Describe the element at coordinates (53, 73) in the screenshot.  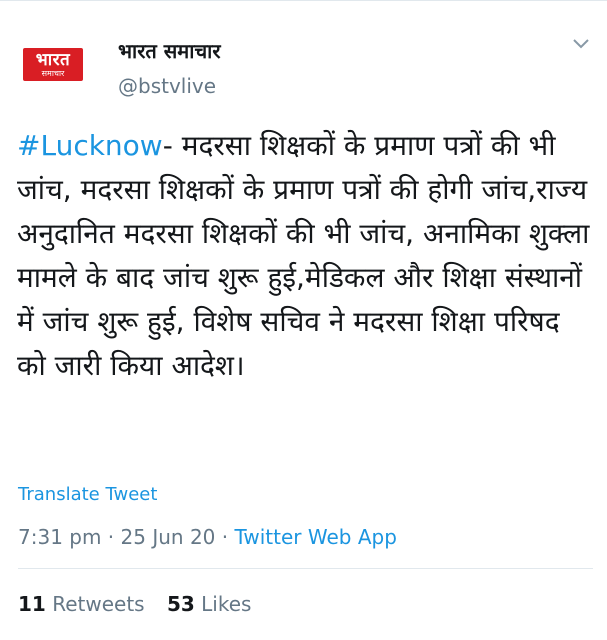
I see `logo-sub-text: समाचार` at that location.